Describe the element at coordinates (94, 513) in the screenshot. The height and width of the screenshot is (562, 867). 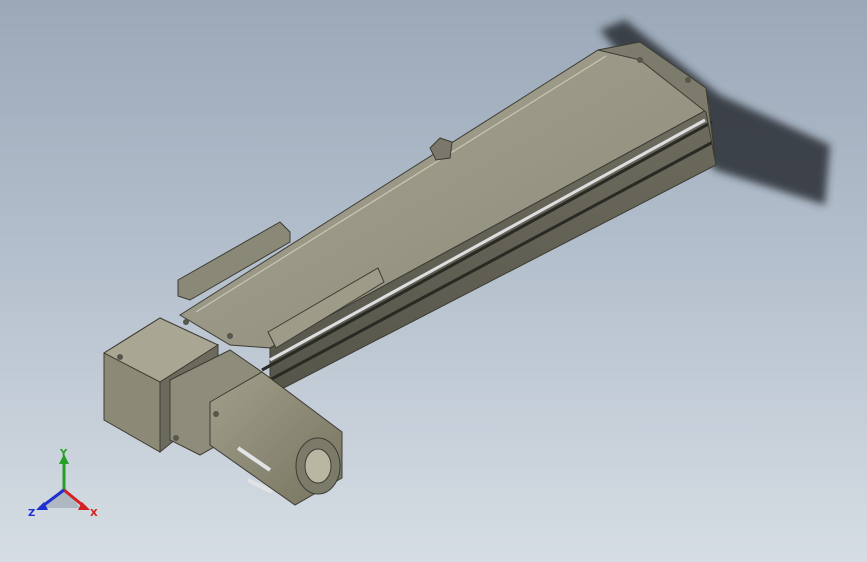
I see `x-axis-label: X` at that location.